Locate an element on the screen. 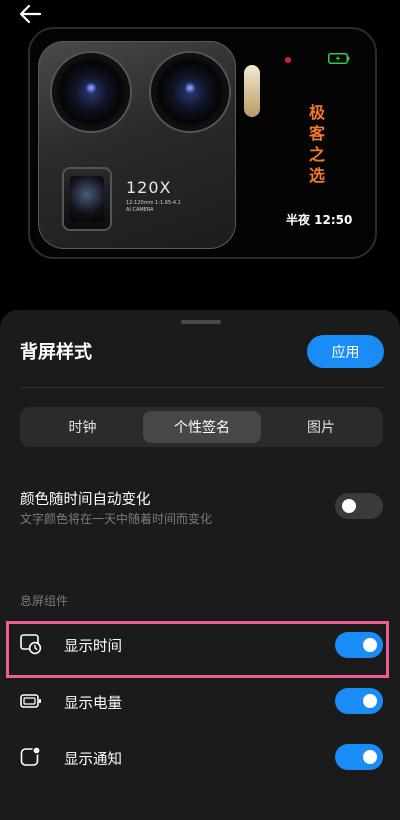  apply-button: 应用 is located at coordinates (345, 351).